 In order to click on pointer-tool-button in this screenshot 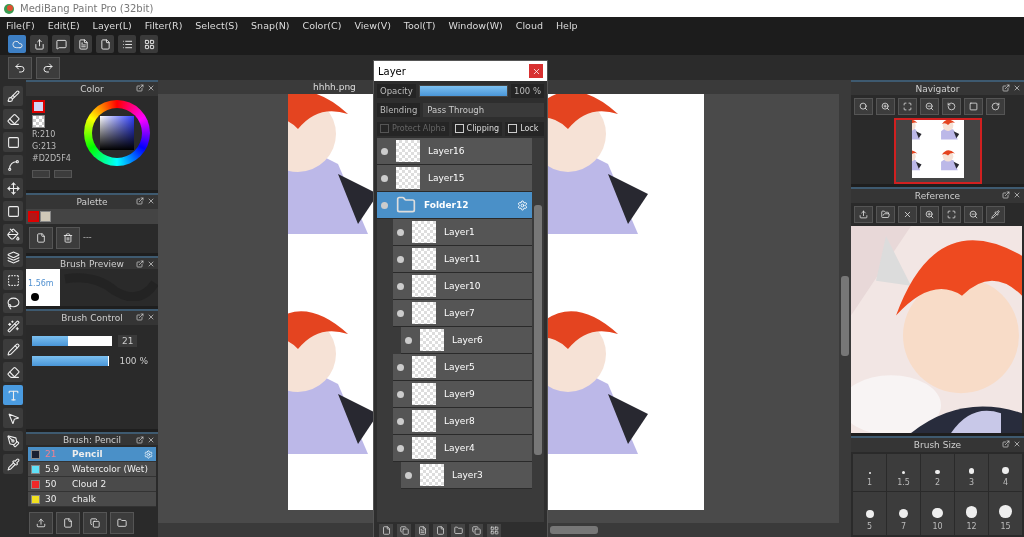, I will do `click(13, 418)`.